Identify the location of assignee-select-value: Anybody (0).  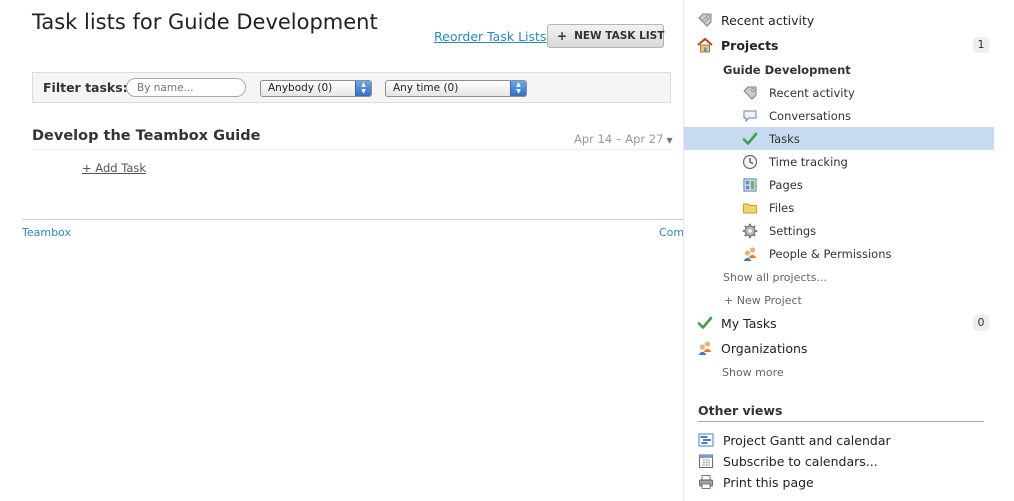
(300, 88).